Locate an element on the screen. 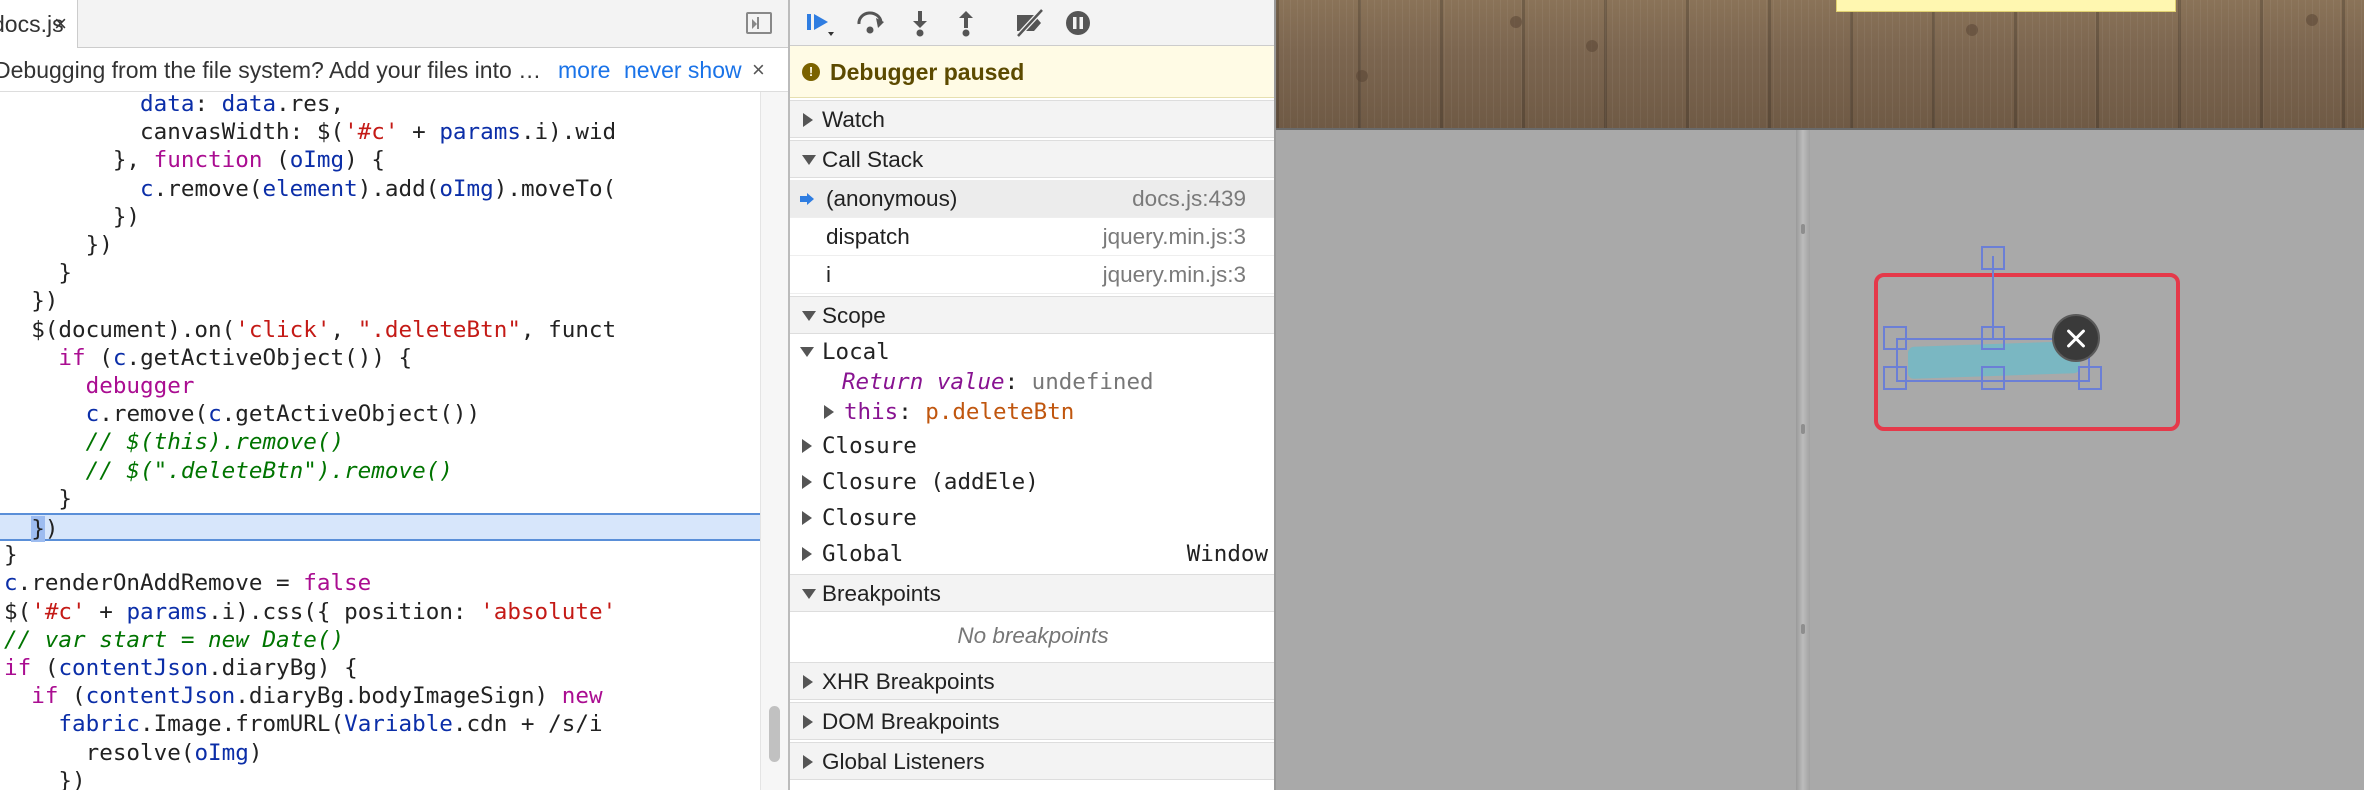 The width and height of the screenshot is (2364, 790). scope-this: this: p.deleteBtn is located at coordinates (1032, 412).